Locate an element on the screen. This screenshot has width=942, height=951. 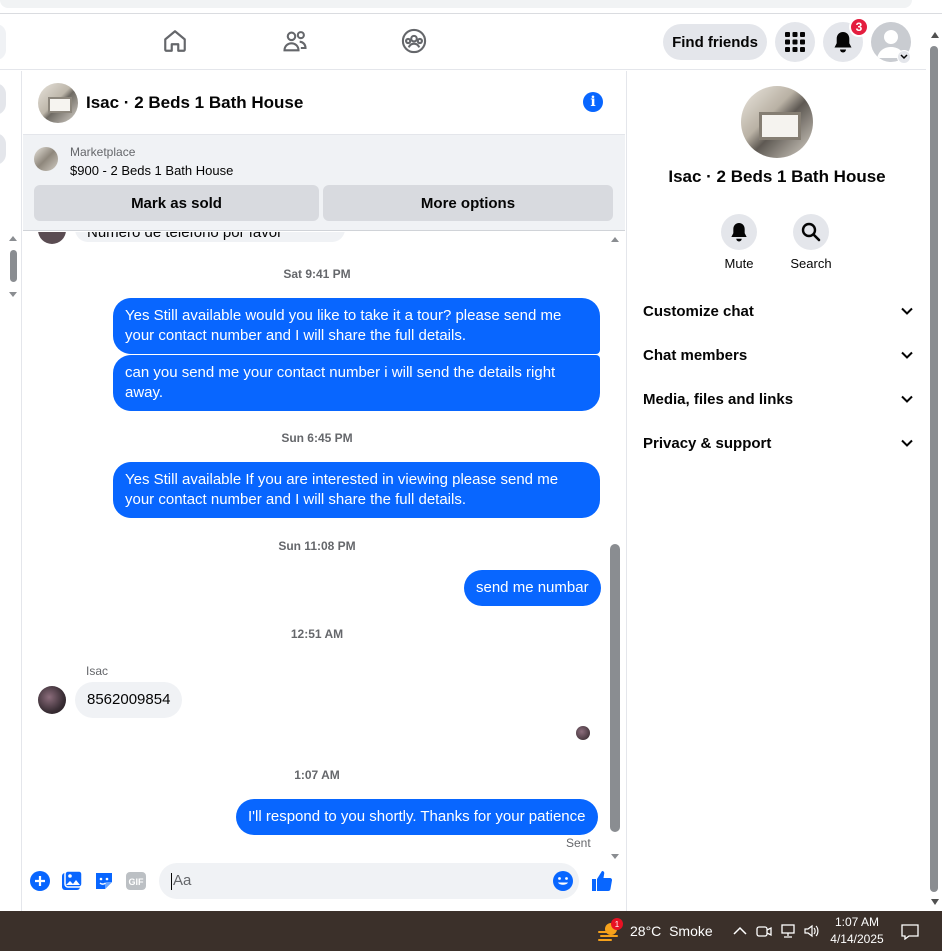
incoming-message: Numero de telefono por favor gracias is located at coordinates (210, 237).